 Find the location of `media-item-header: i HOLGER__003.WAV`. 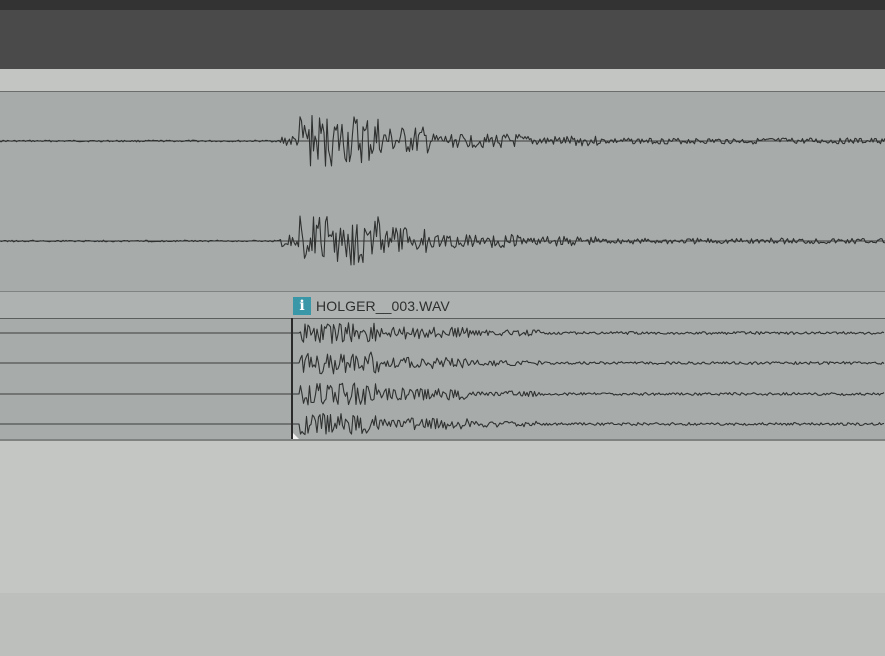

media-item-header: i HOLGER__003.WAV is located at coordinates (371, 306).